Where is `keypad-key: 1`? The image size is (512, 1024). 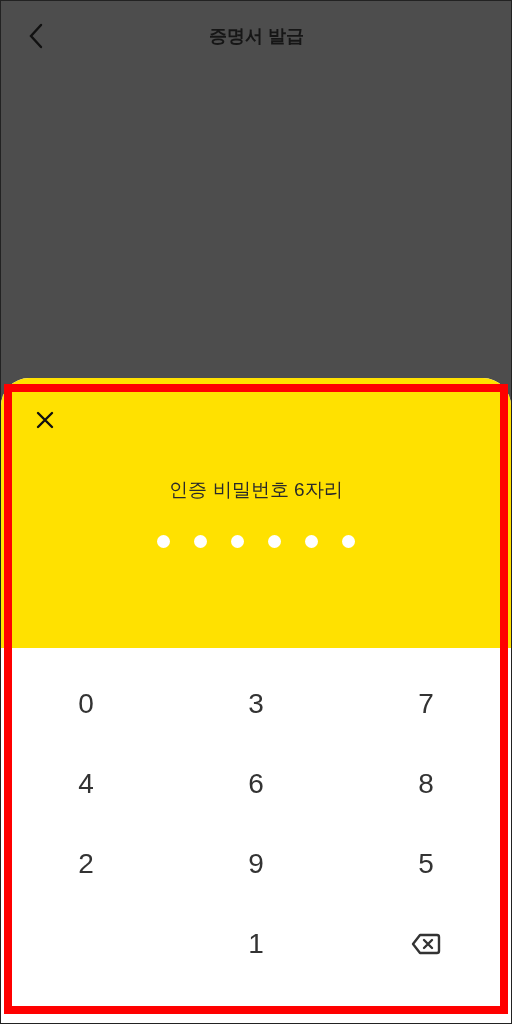 keypad-key: 1 is located at coordinates (256, 944).